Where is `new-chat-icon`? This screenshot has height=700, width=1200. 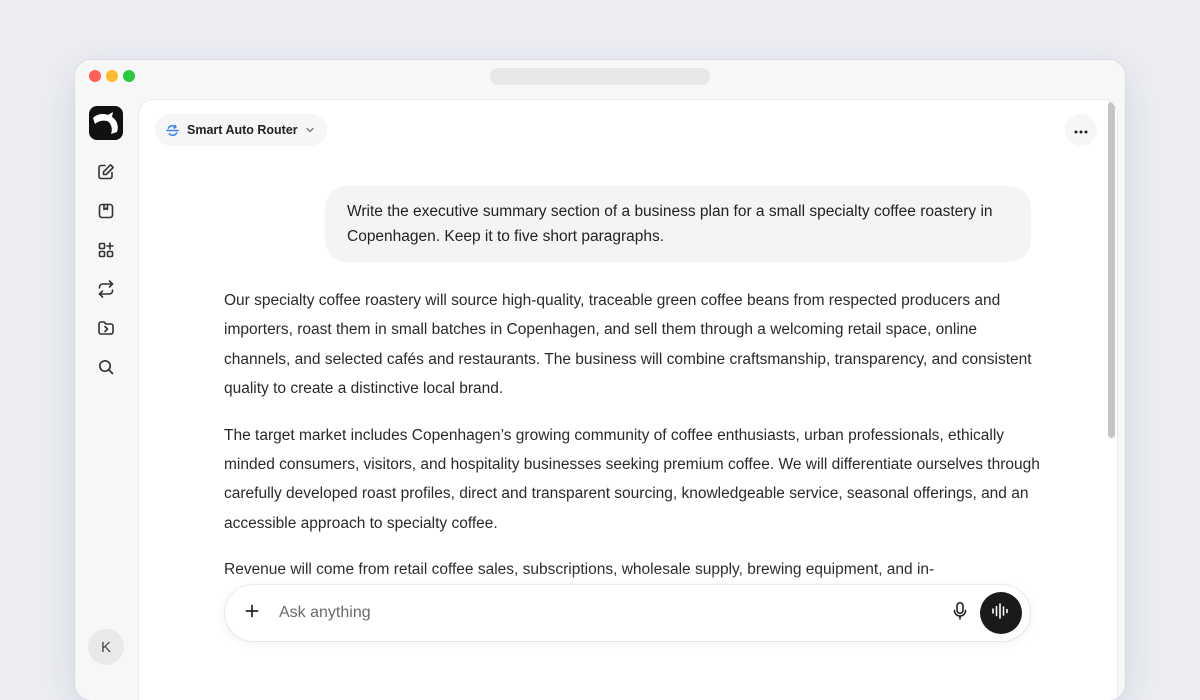
new-chat-icon is located at coordinates (106, 172).